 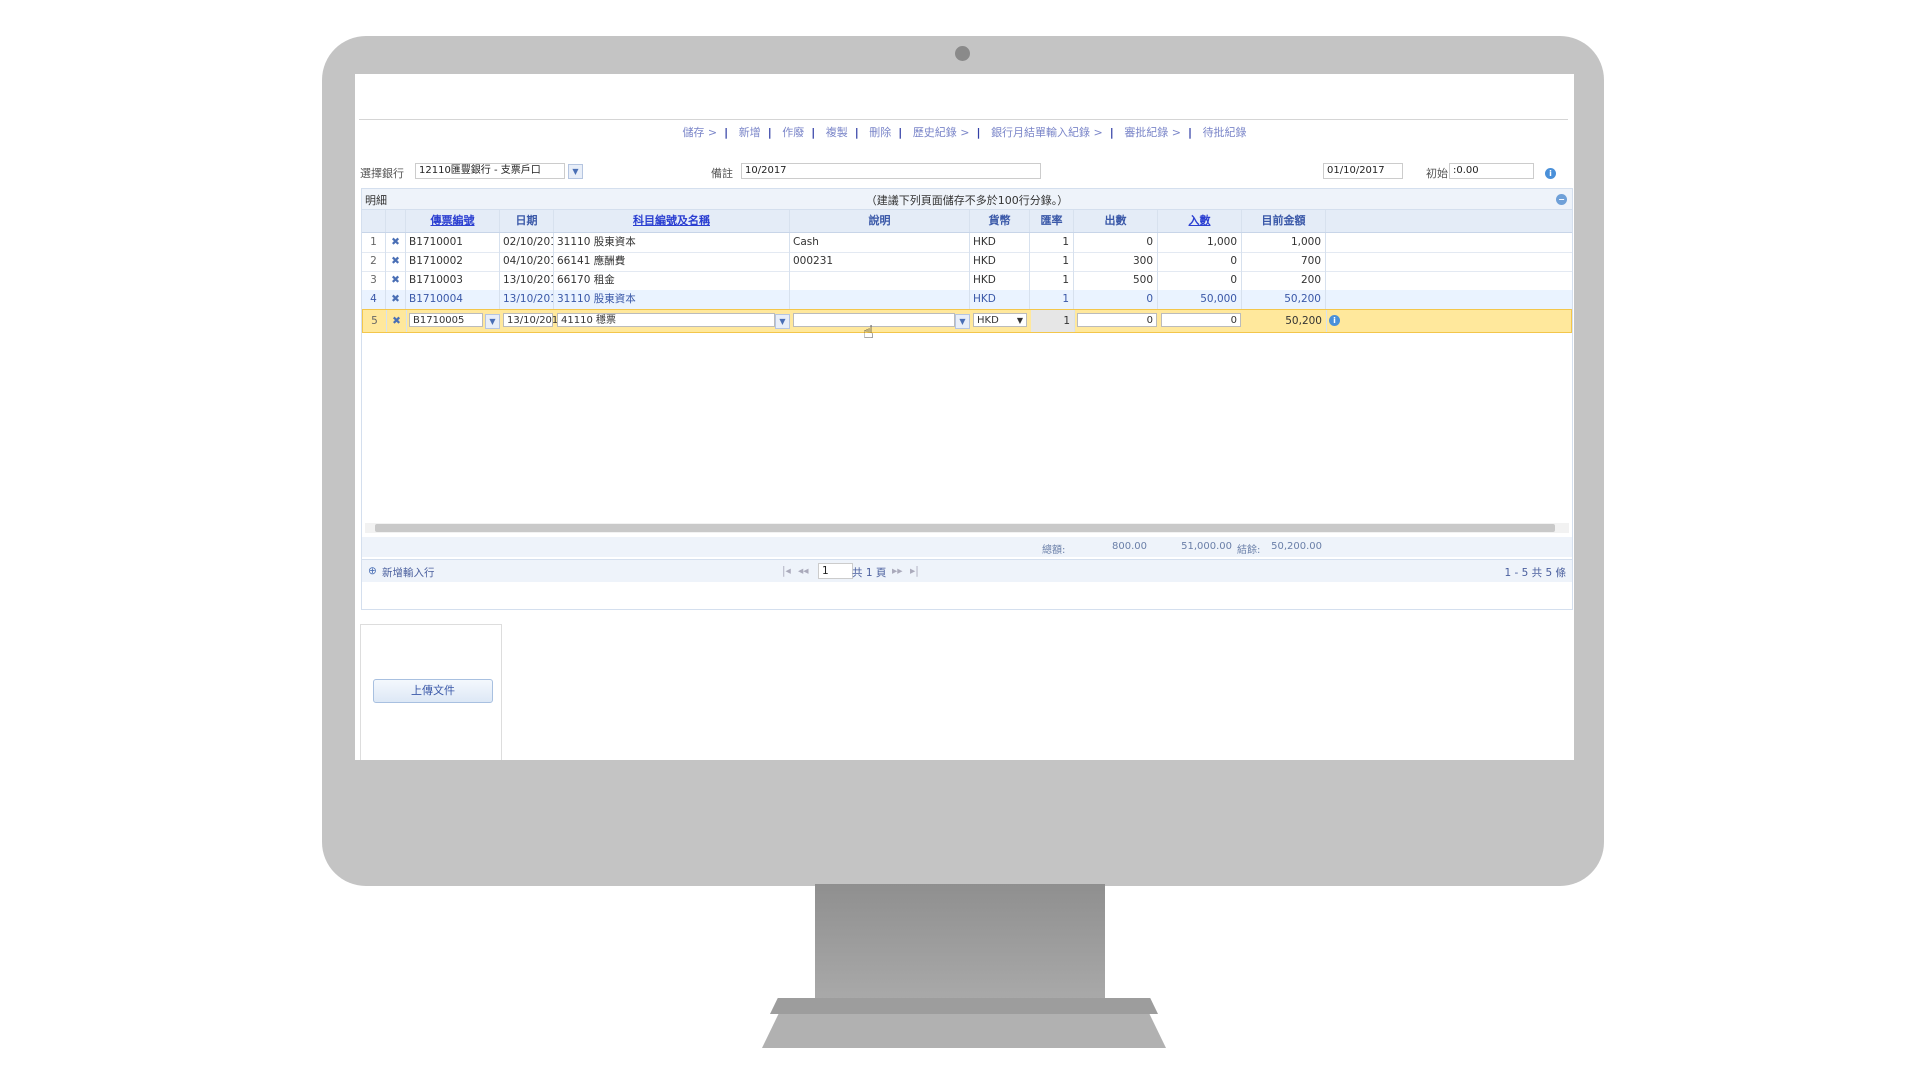 I want to click on cell-balance: 200, so click(x=1284, y=280).